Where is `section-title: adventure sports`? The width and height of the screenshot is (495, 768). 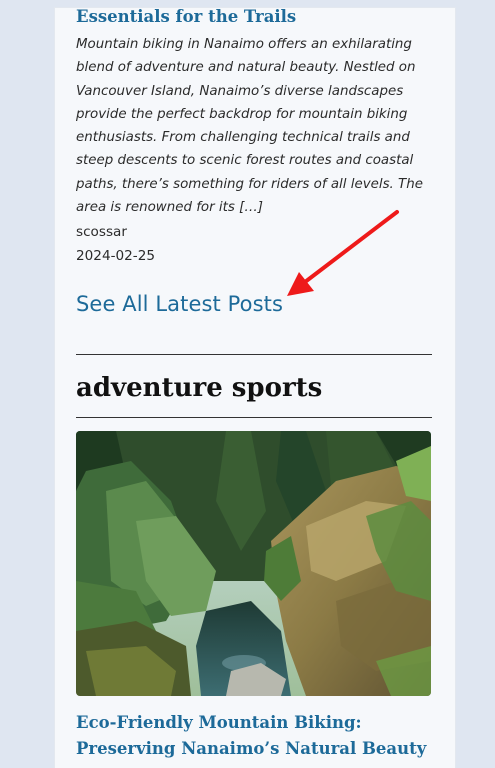
section-title: adventure sports is located at coordinates (199, 388).